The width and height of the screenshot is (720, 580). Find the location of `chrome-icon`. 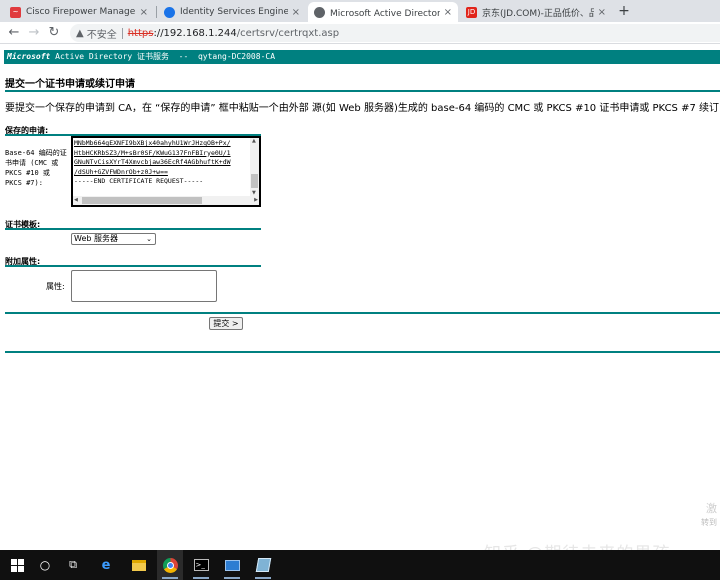

chrome-icon is located at coordinates (170, 565).